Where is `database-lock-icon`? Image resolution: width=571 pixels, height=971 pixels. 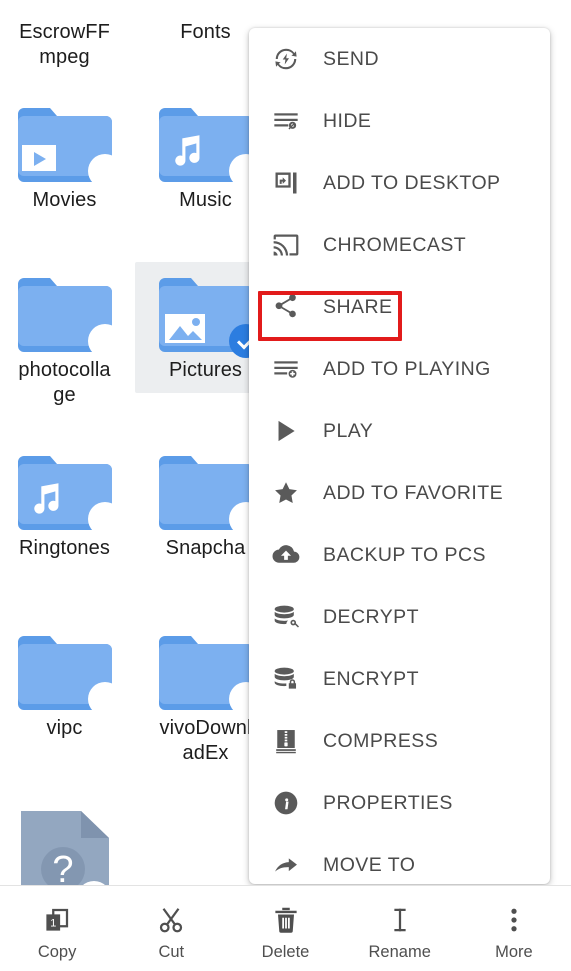
database-lock-icon is located at coordinates (286, 679).